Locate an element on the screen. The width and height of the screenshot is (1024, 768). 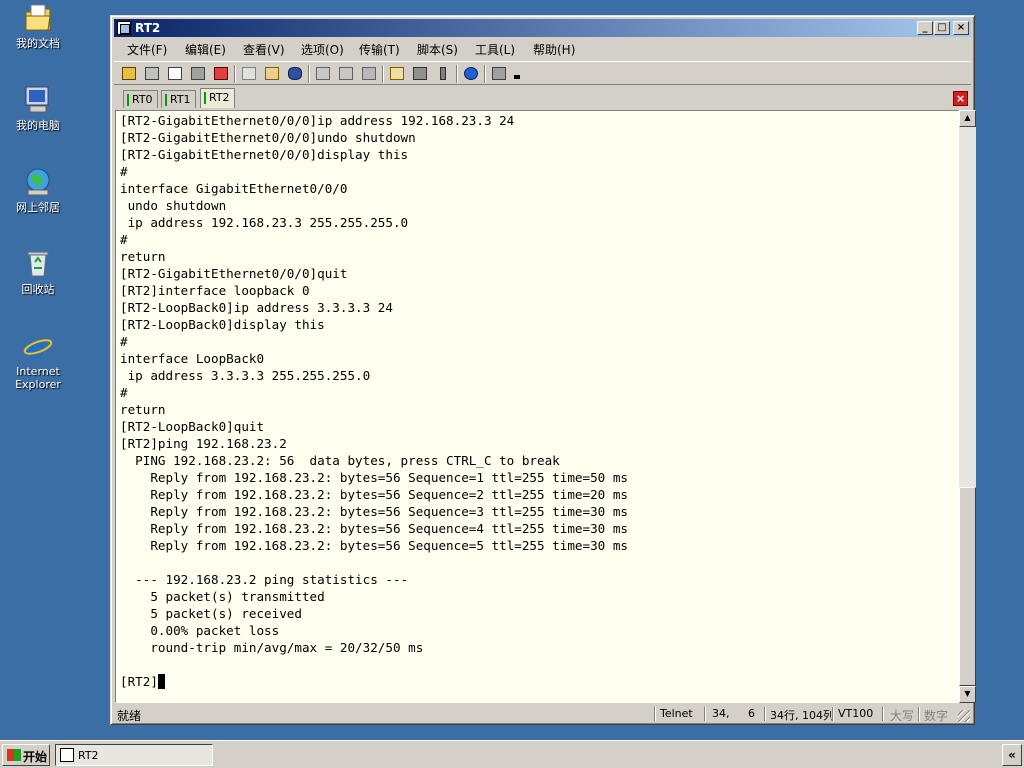
print-selection-icon is located at coordinates (346, 73).